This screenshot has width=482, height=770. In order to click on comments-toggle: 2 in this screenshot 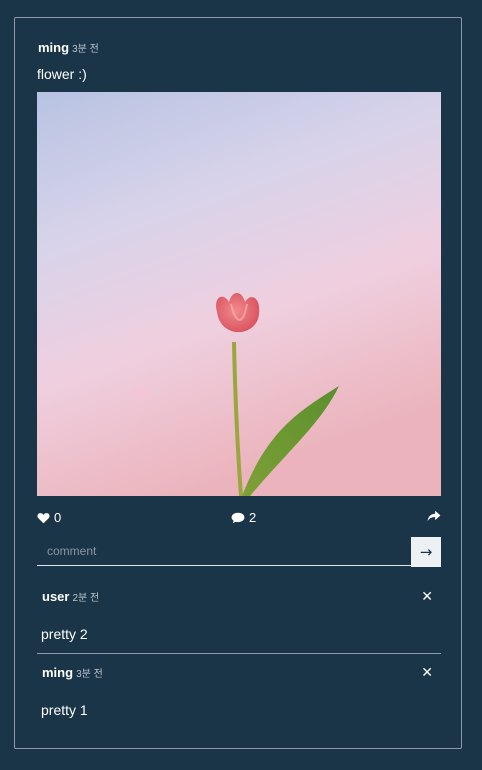, I will do `click(243, 517)`.